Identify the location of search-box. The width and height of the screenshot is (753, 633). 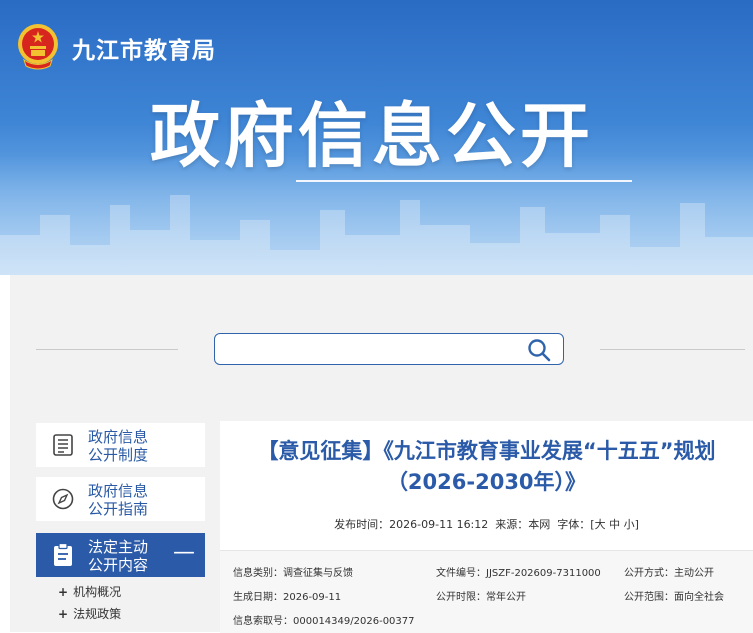
(389, 349).